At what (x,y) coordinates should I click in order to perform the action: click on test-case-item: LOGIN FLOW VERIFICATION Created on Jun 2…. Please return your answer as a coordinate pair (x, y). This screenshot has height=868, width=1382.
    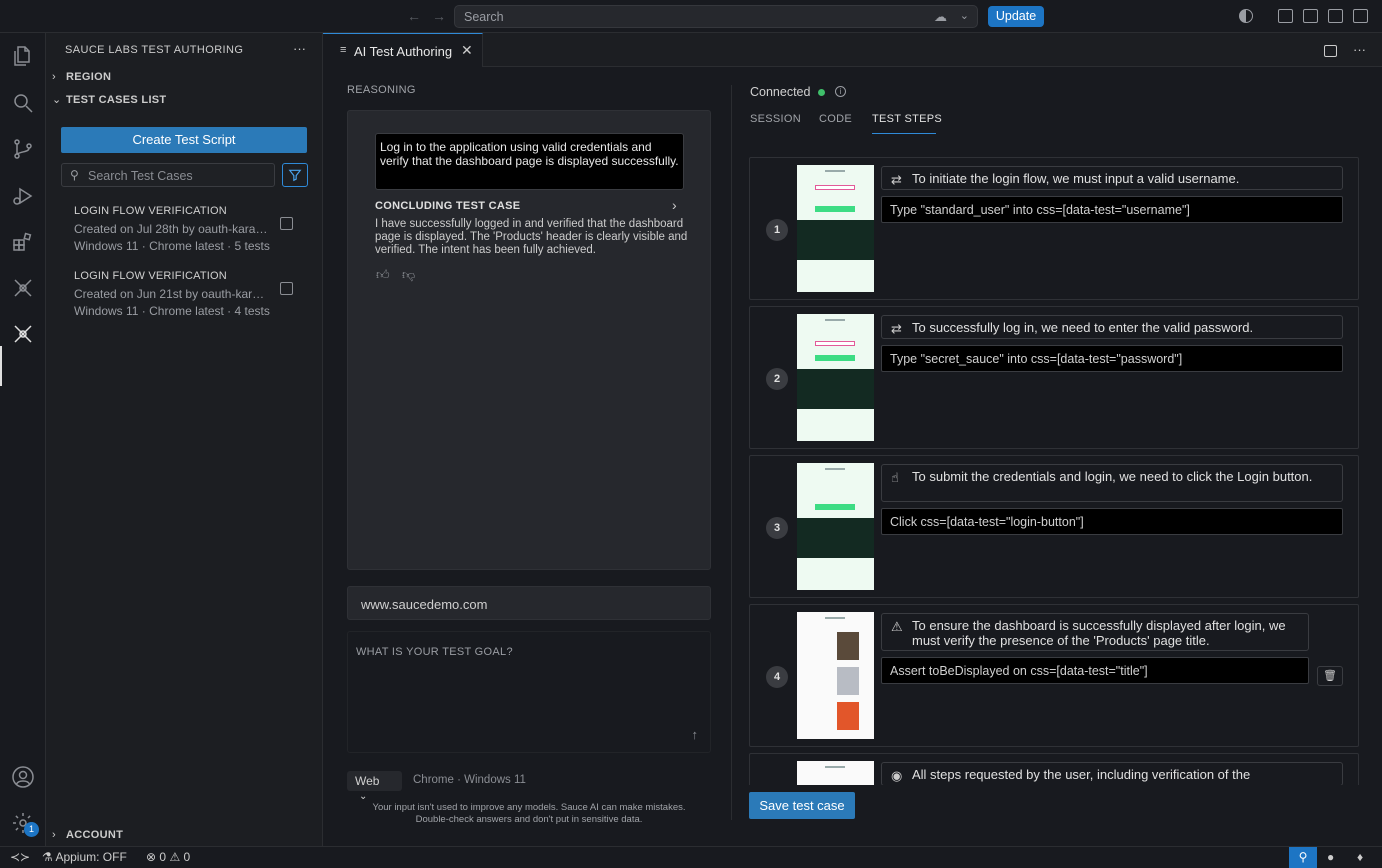
    Looking at the image, I should click on (194, 294).